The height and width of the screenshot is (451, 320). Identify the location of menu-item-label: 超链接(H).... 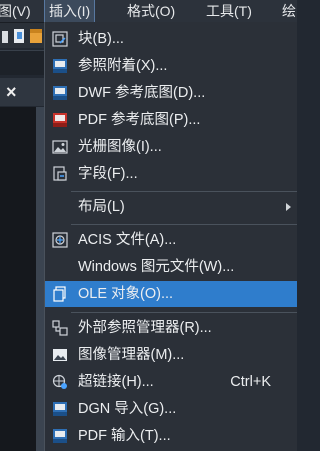
(116, 382).